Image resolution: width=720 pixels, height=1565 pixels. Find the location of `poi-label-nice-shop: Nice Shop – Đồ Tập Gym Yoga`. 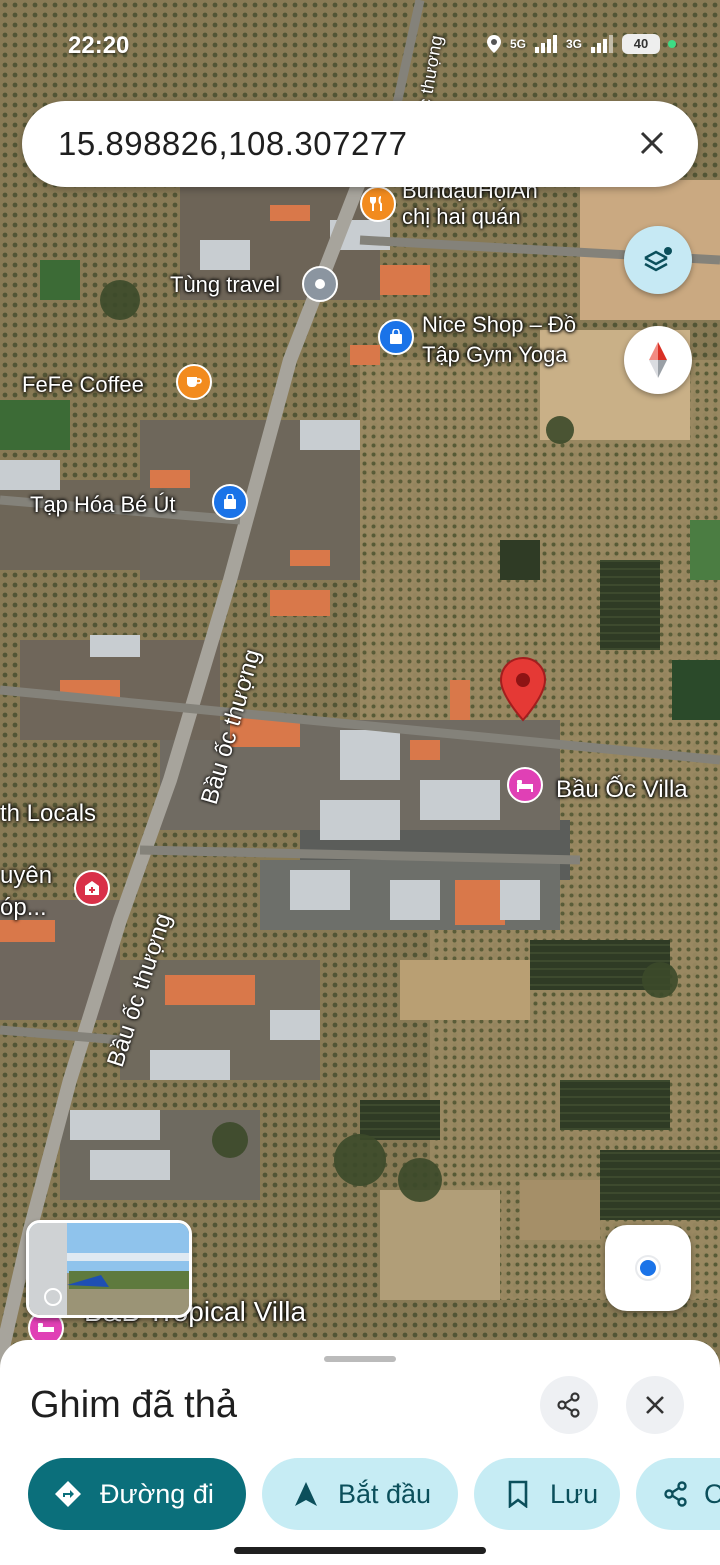

poi-label-nice-shop: Nice Shop – Đồ Tập Gym Yoga is located at coordinates (499, 340).